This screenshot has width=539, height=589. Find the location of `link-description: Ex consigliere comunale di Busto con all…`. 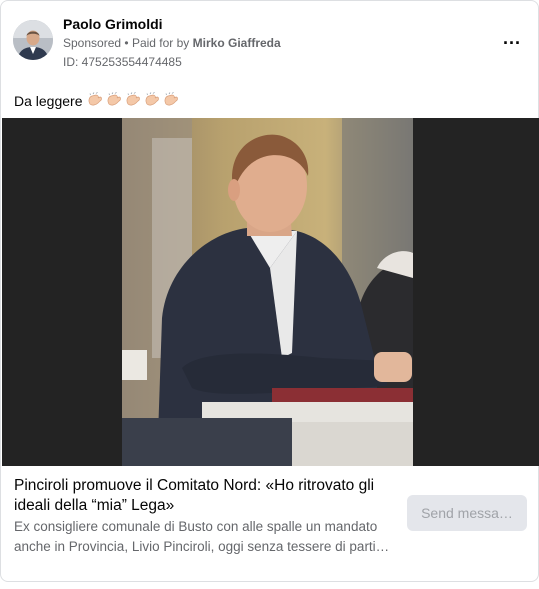

link-description: Ex consigliere comunale di Busto con all… is located at coordinates (202, 536).